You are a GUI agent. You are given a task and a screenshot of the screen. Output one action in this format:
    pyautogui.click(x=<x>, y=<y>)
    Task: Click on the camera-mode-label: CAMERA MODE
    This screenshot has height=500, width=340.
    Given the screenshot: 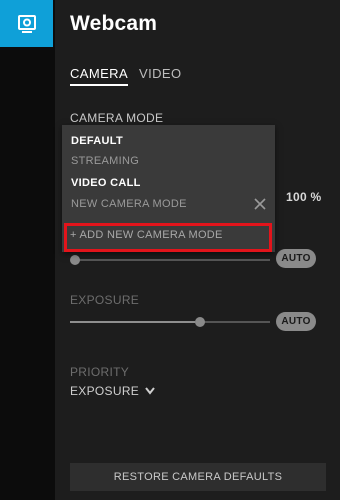 What is the action you would take?
    pyautogui.click(x=117, y=118)
    